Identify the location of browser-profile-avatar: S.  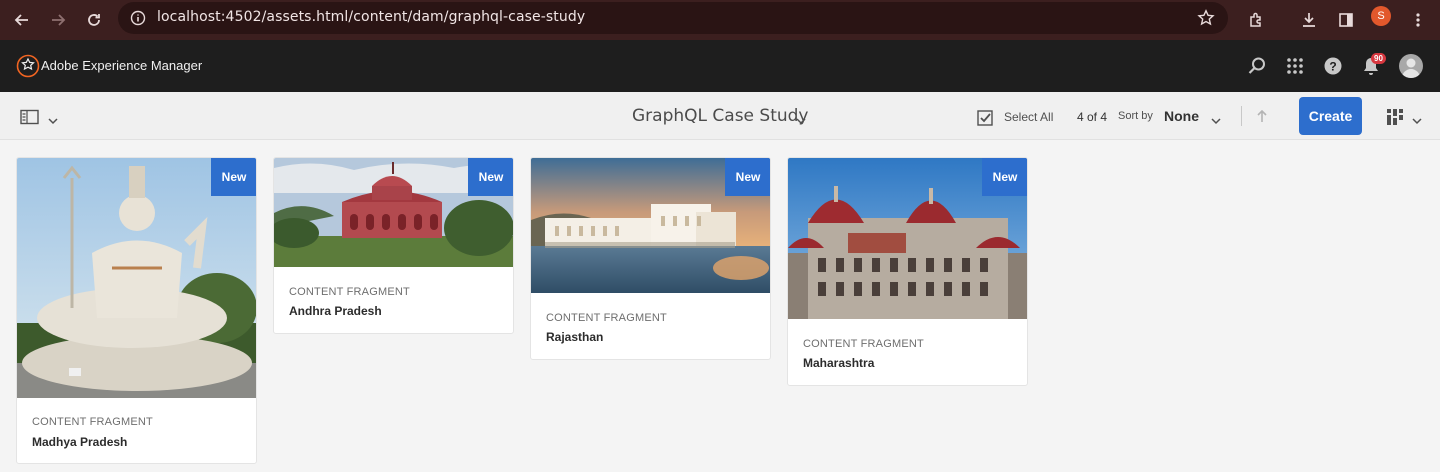
(1381, 16).